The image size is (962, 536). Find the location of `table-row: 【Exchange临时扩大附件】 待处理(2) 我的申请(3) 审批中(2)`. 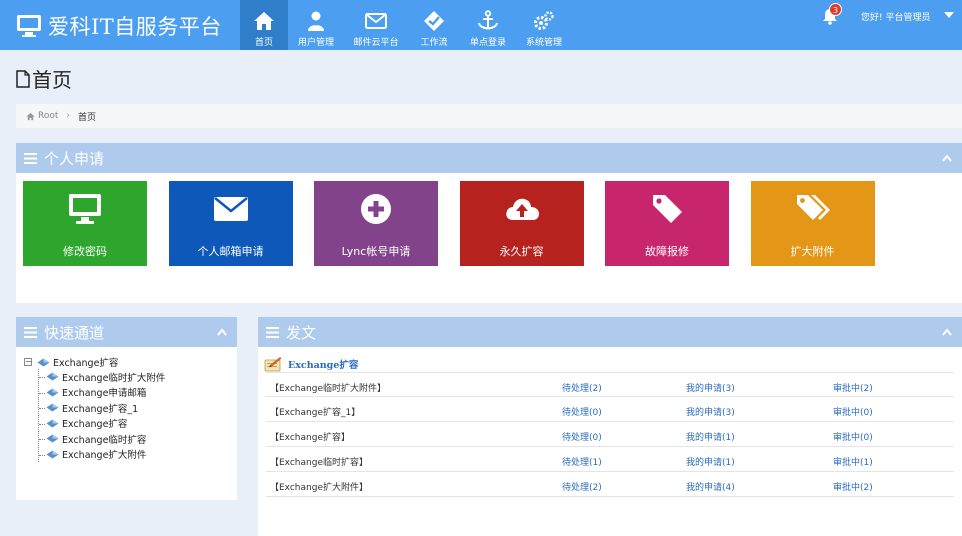

table-row: 【Exchange临时扩大附件】 待处理(2) 我的申请(3) 审批中(2) is located at coordinates (610, 384).